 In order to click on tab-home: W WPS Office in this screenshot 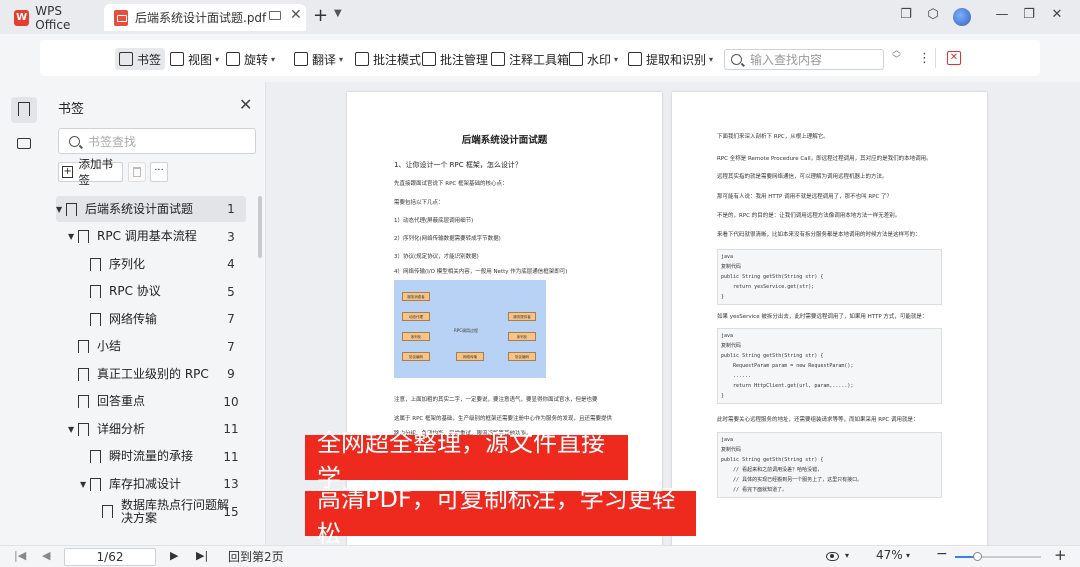, I will do `click(53, 18)`.